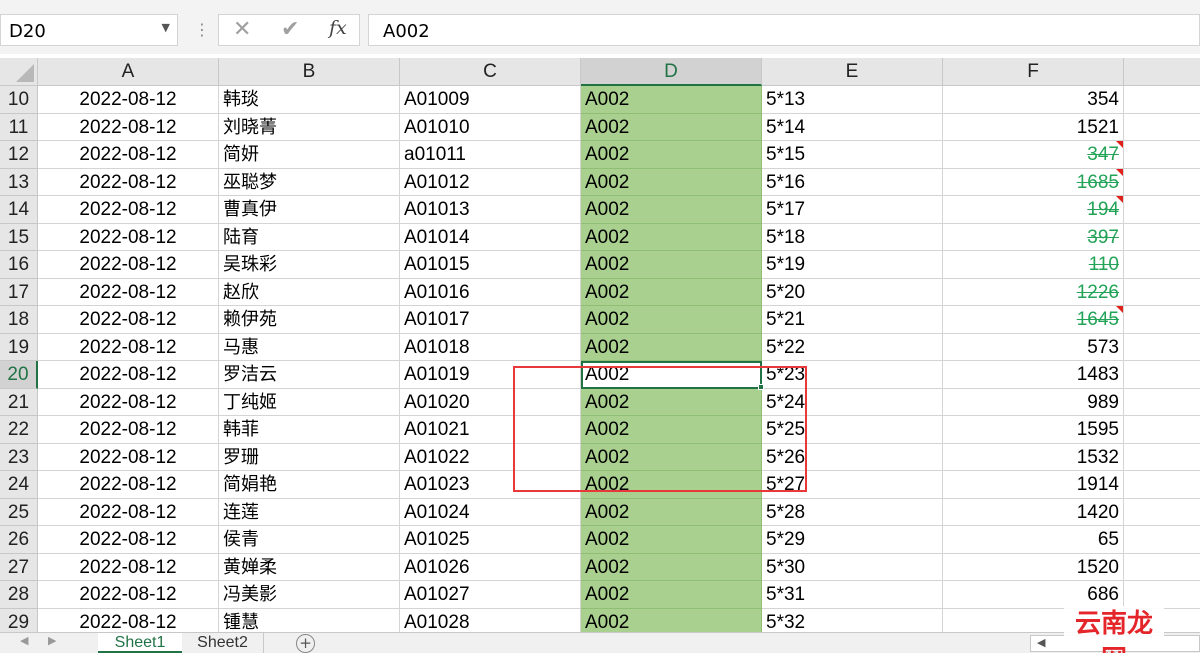 The image size is (1200, 653). Describe the element at coordinates (309, 72) in the screenshot. I see `column-header-b: B` at that location.